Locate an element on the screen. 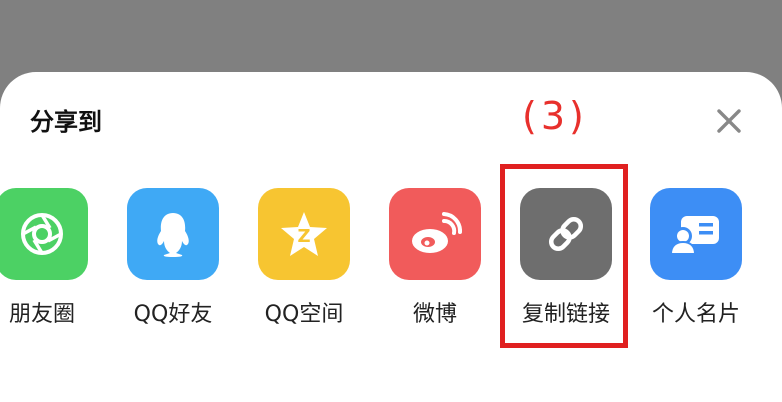  share-qq-friend-label: QQ好友 is located at coordinates (173, 314).